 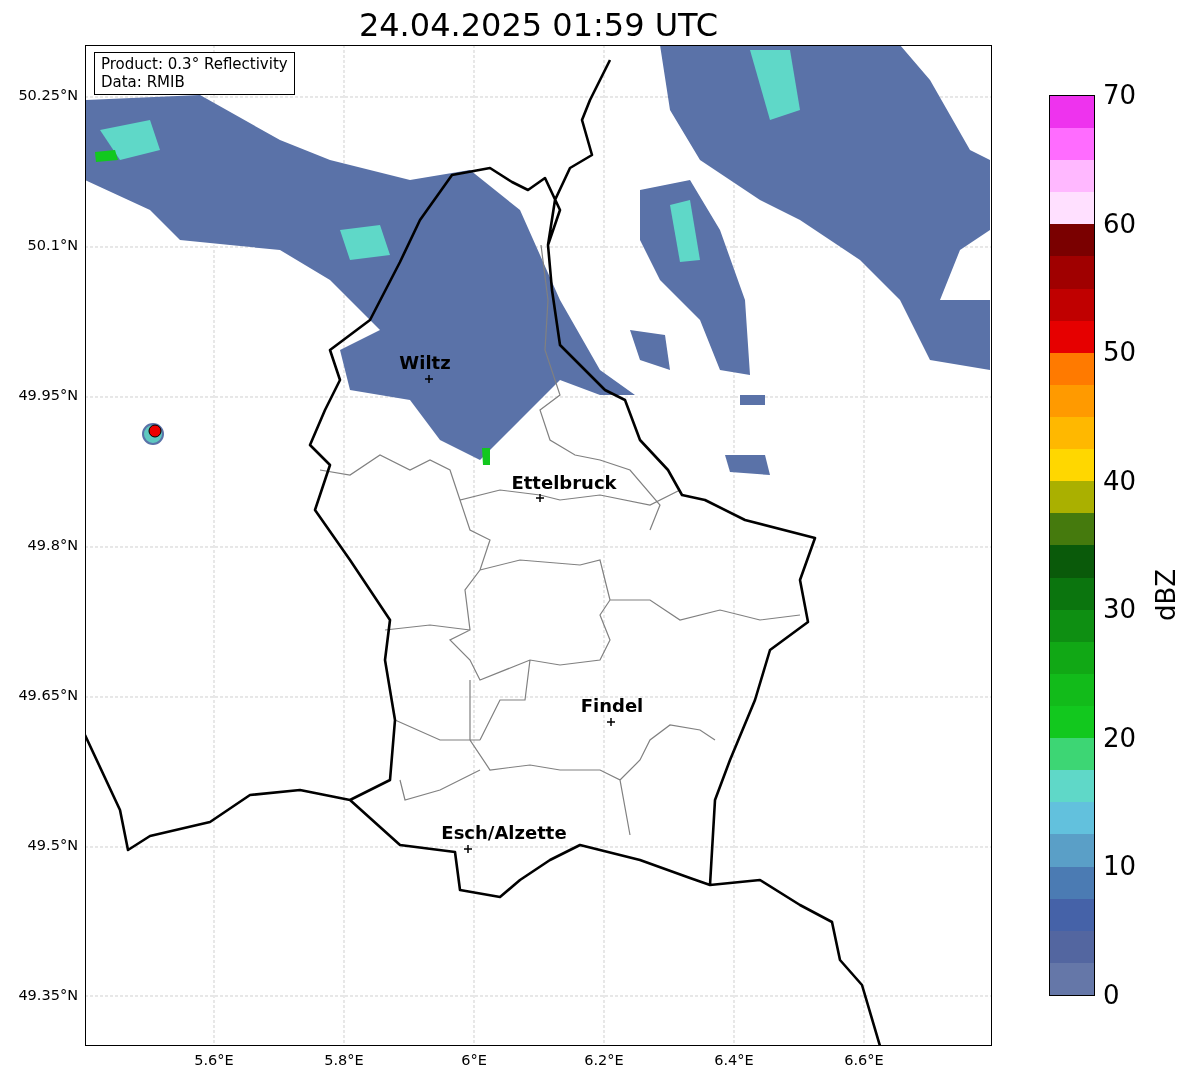 I want to click on latitude-label: 49.95°N, so click(x=48, y=395).